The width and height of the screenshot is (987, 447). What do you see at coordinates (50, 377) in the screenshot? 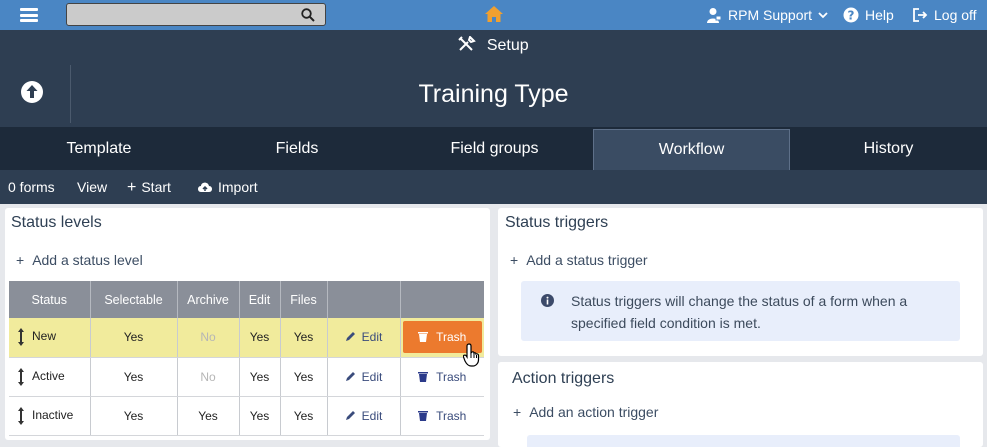
I see `status-cell: Active` at bounding box center [50, 377].